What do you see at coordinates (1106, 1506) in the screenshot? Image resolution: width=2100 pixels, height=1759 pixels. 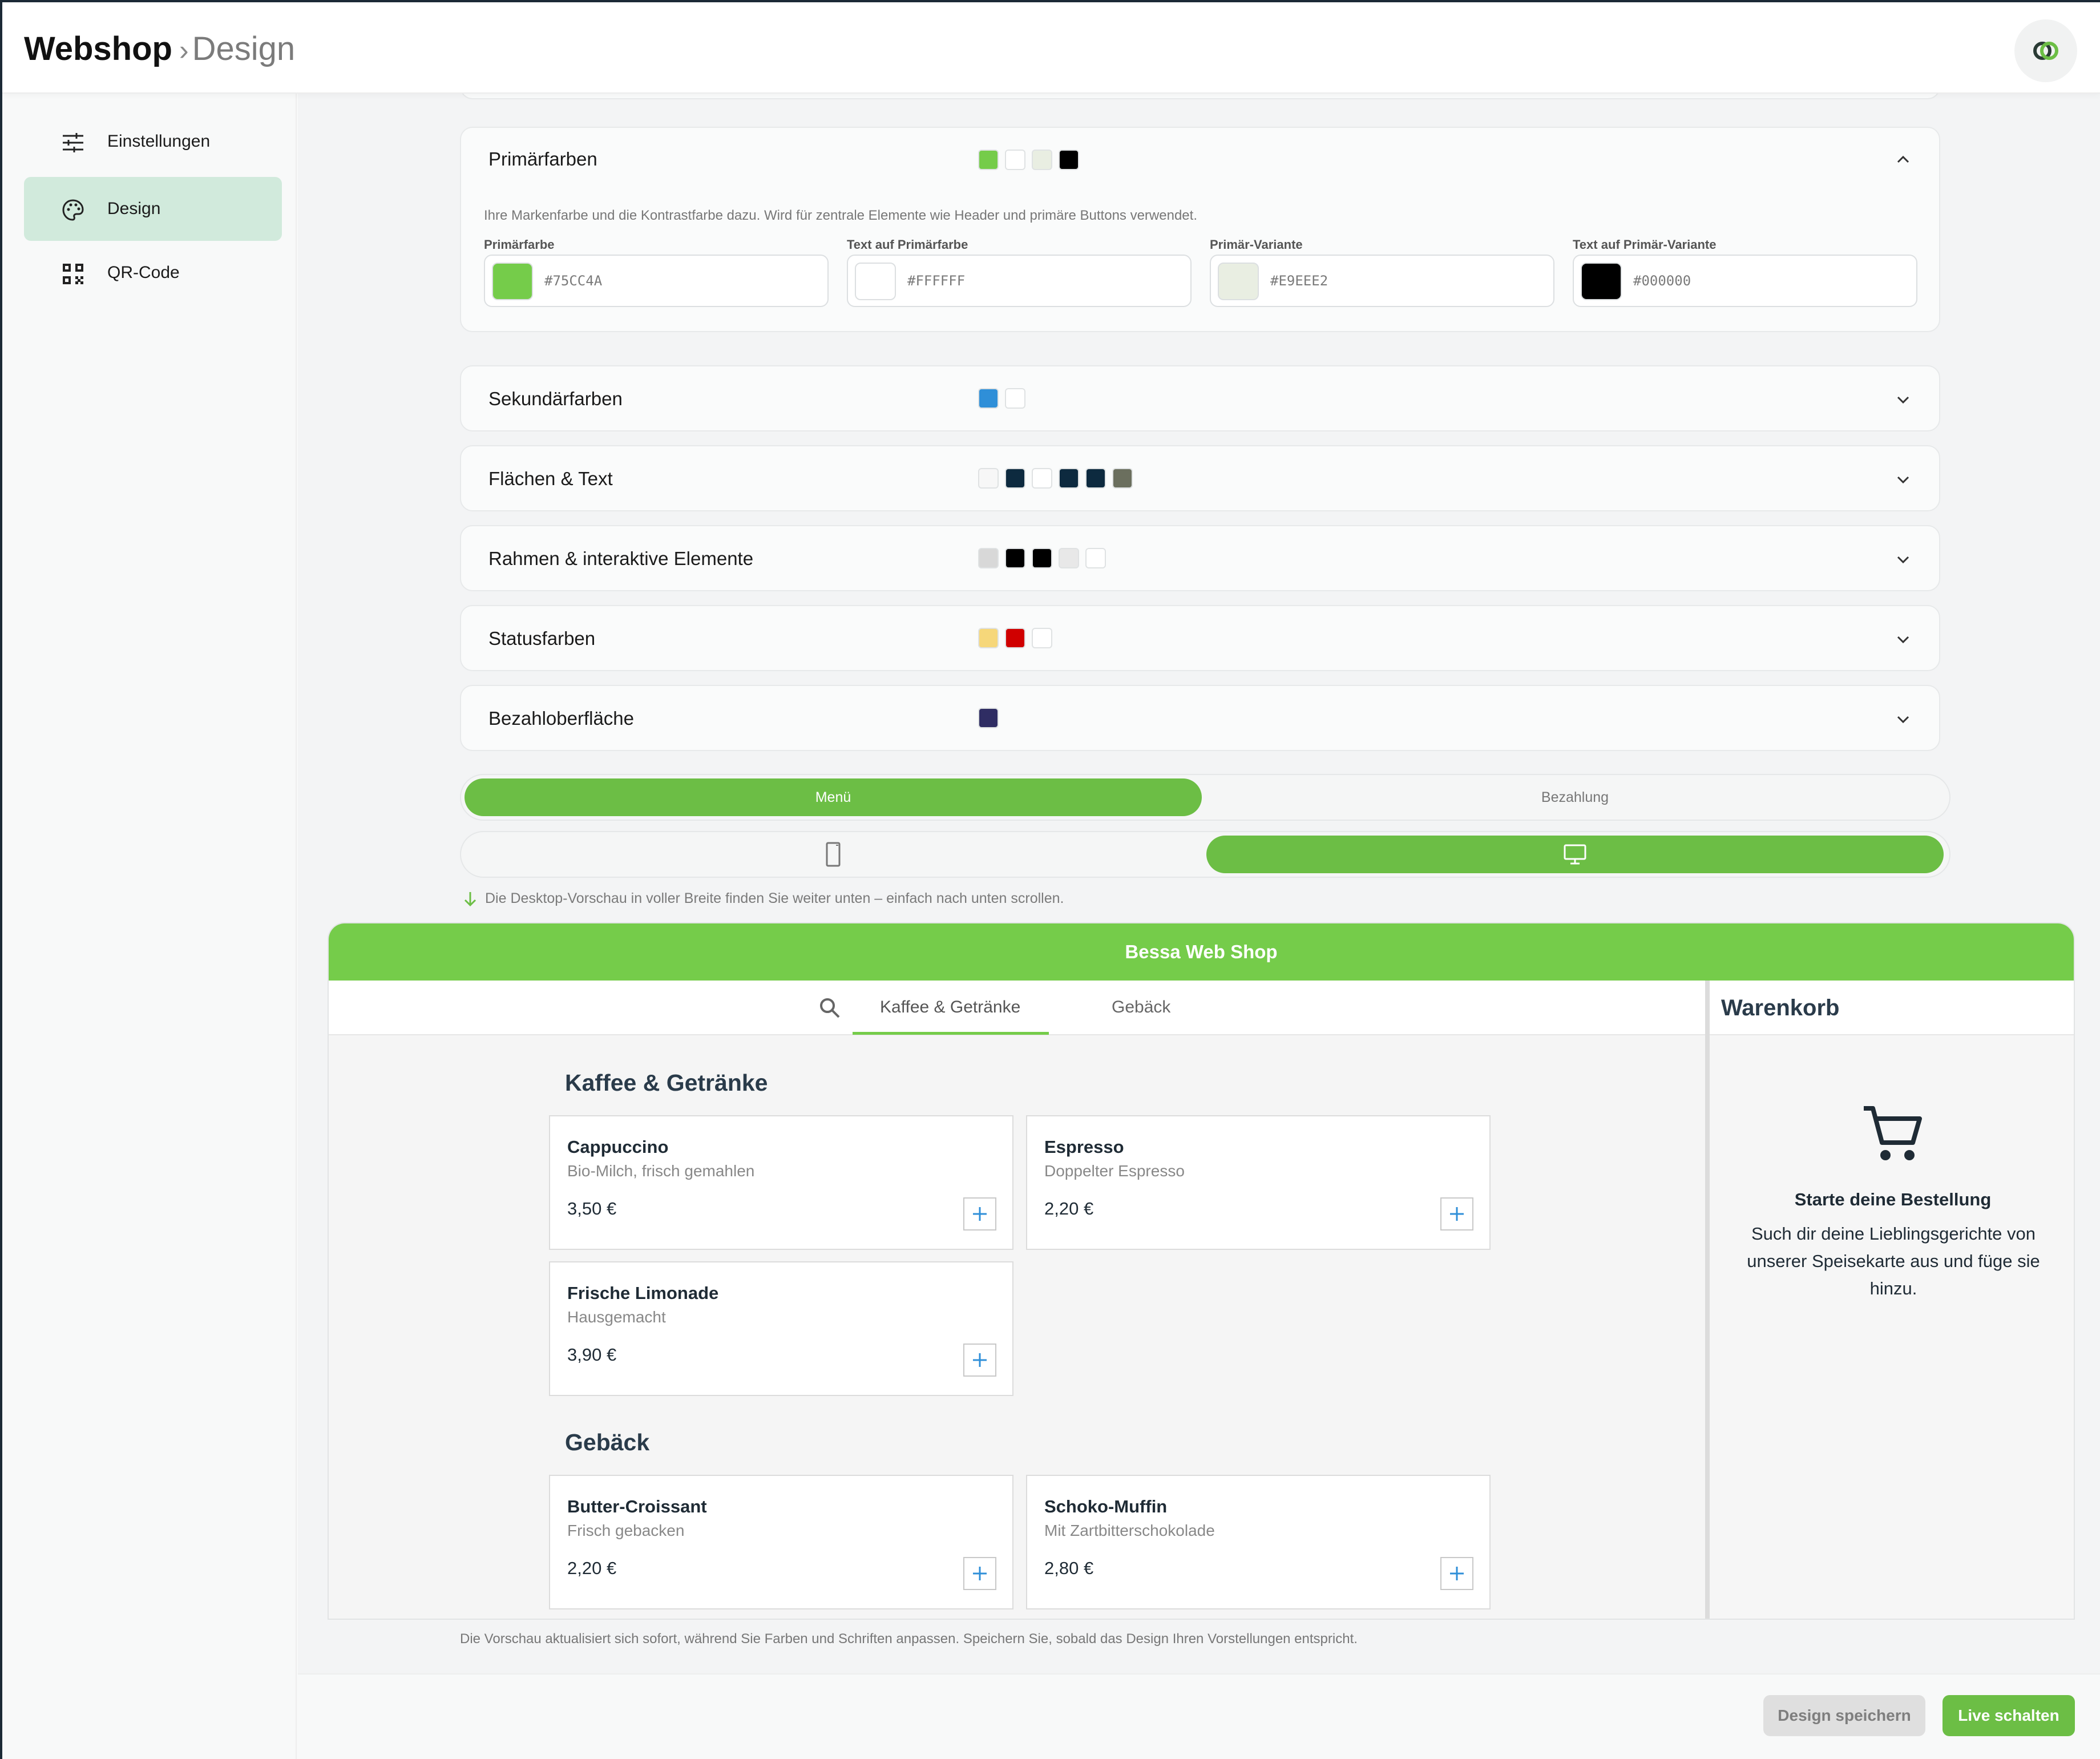 I see `product-name: Schoko-Muffin` at bounding box center [1106, 1506].